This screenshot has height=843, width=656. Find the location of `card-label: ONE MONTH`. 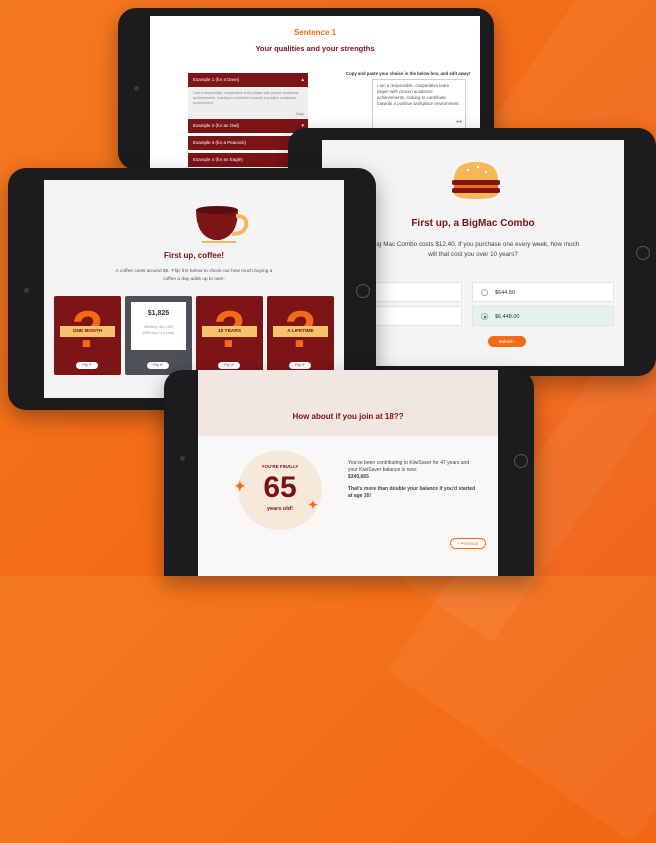

card-label: ONE MONTH is located at coordinates (87, 331).